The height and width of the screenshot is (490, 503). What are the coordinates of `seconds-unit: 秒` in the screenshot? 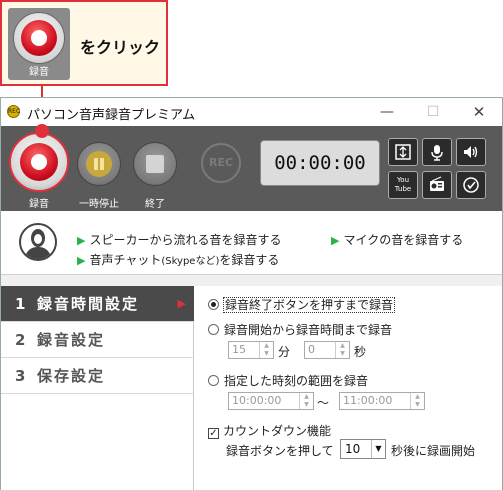 It's located at (360, 352).